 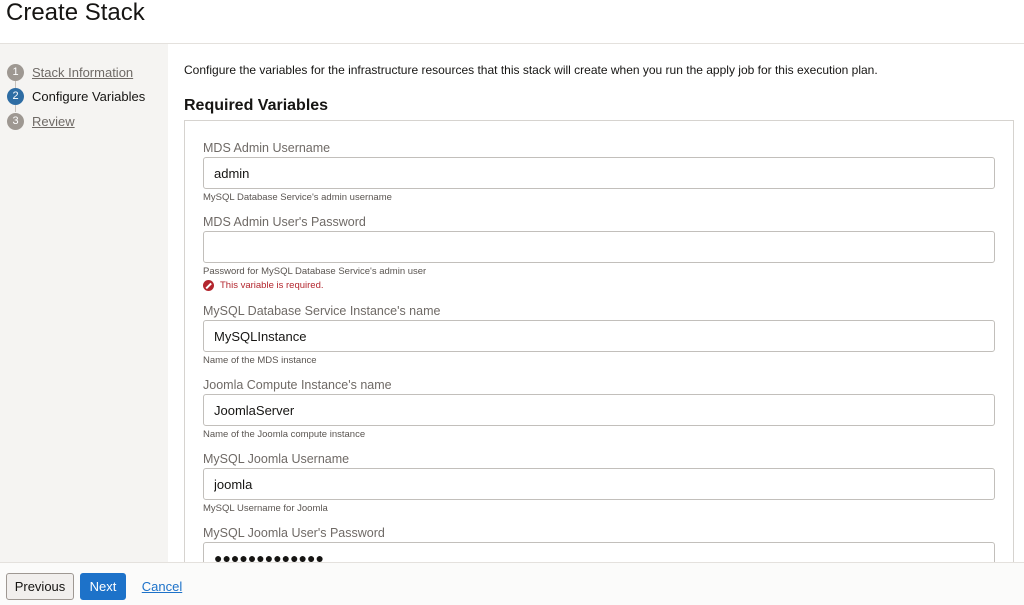 What do you see at coordinates (75, 13) in the screenshot?
I see `page-title: Create Stack` at bounding box center [75, 13].